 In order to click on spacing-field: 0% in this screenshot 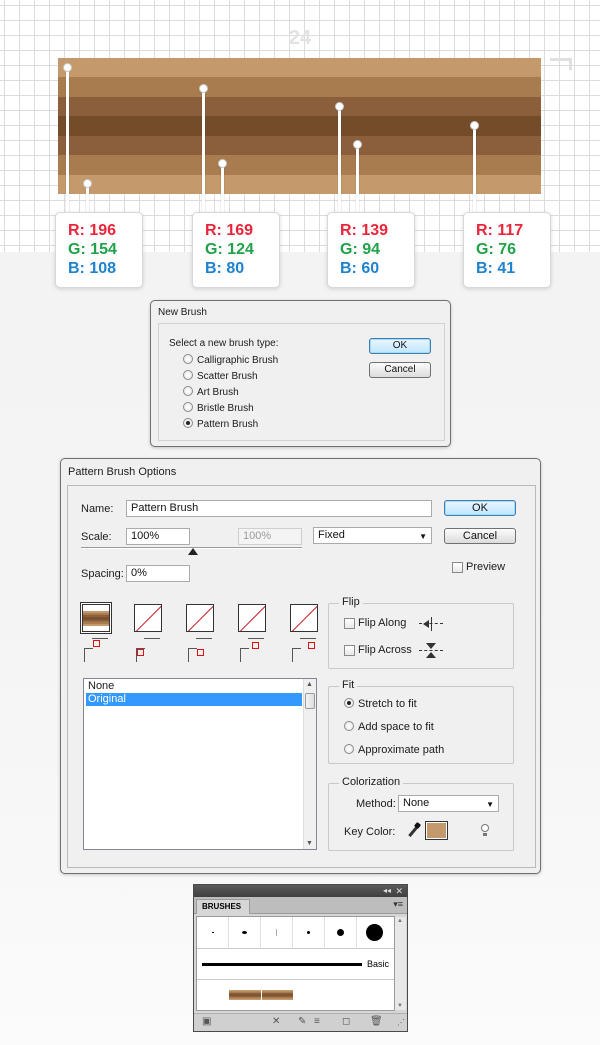, I will do `click(158, 573)`.